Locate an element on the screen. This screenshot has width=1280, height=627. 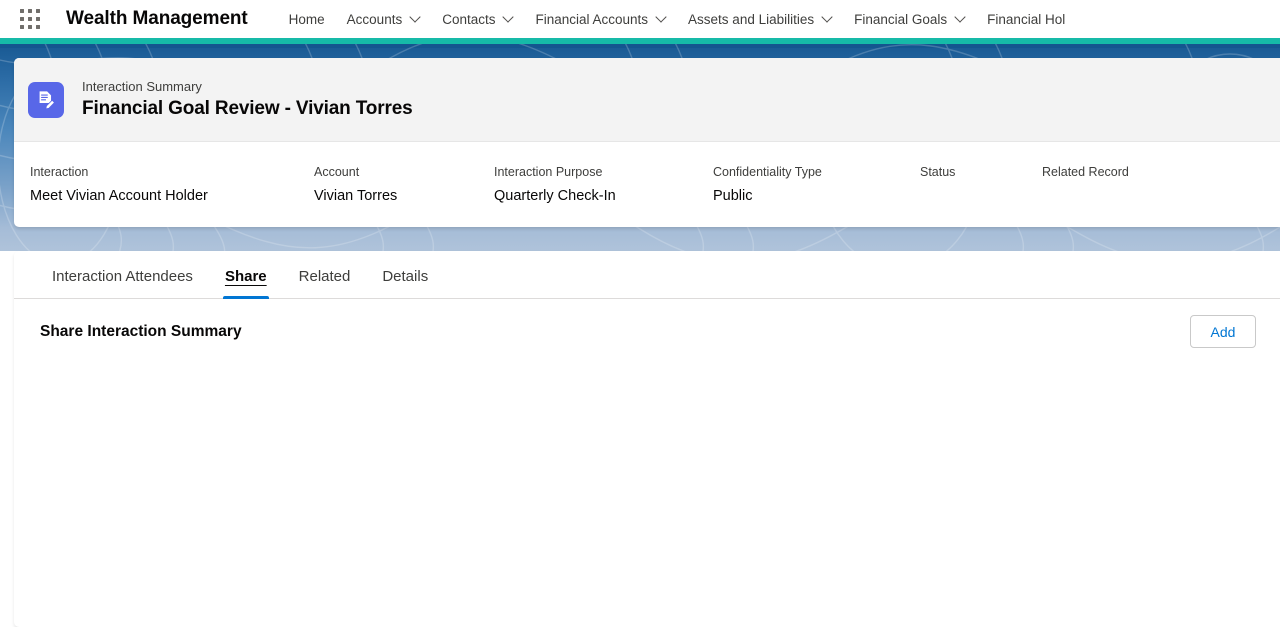
field-label: Related Record is located at coordinates (1085, 172).